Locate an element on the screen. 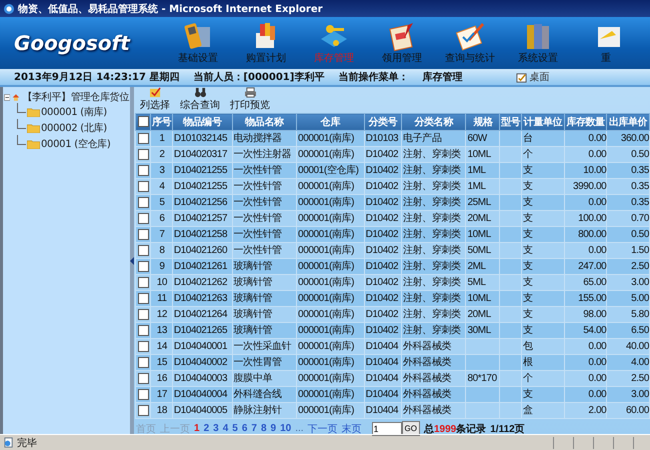 The width and height of the screenshot is (650, 450). page-link: 3 is located at coordinates (216, 428).